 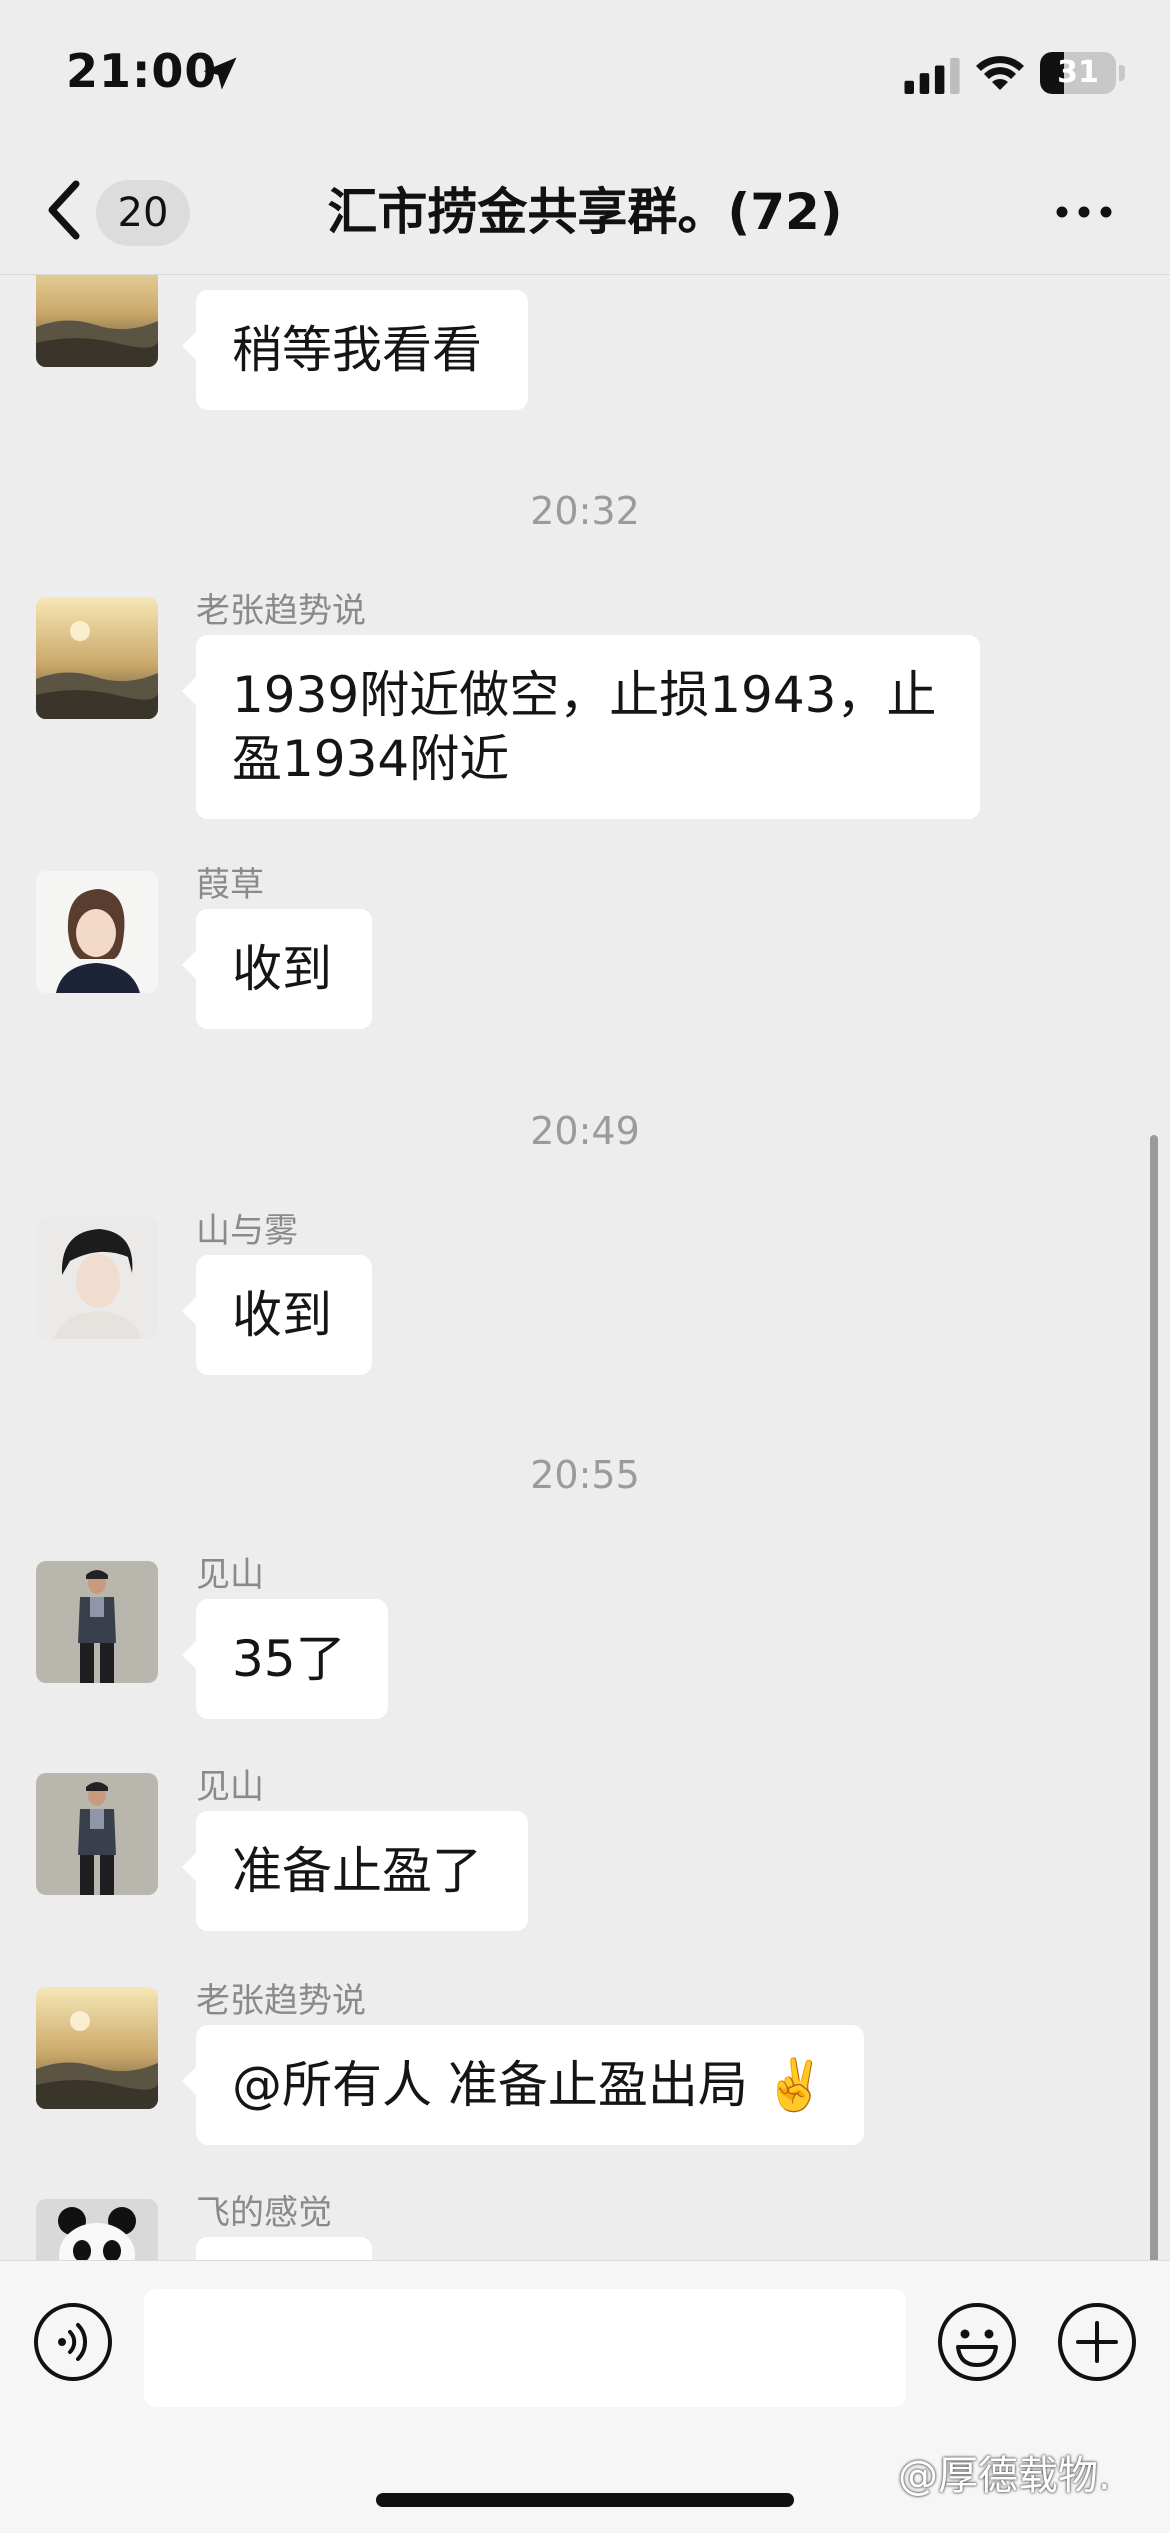 I want to click on watermark: @厚德载物., so click(x=1004, y=2476).